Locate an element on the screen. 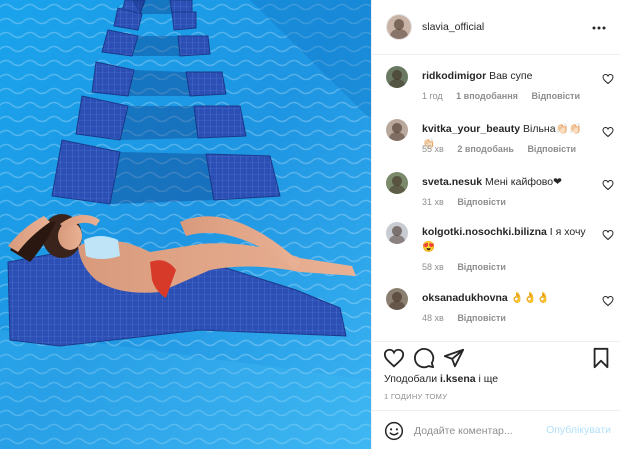  comment-text: Вав супе is located at coordinates (511, 76).